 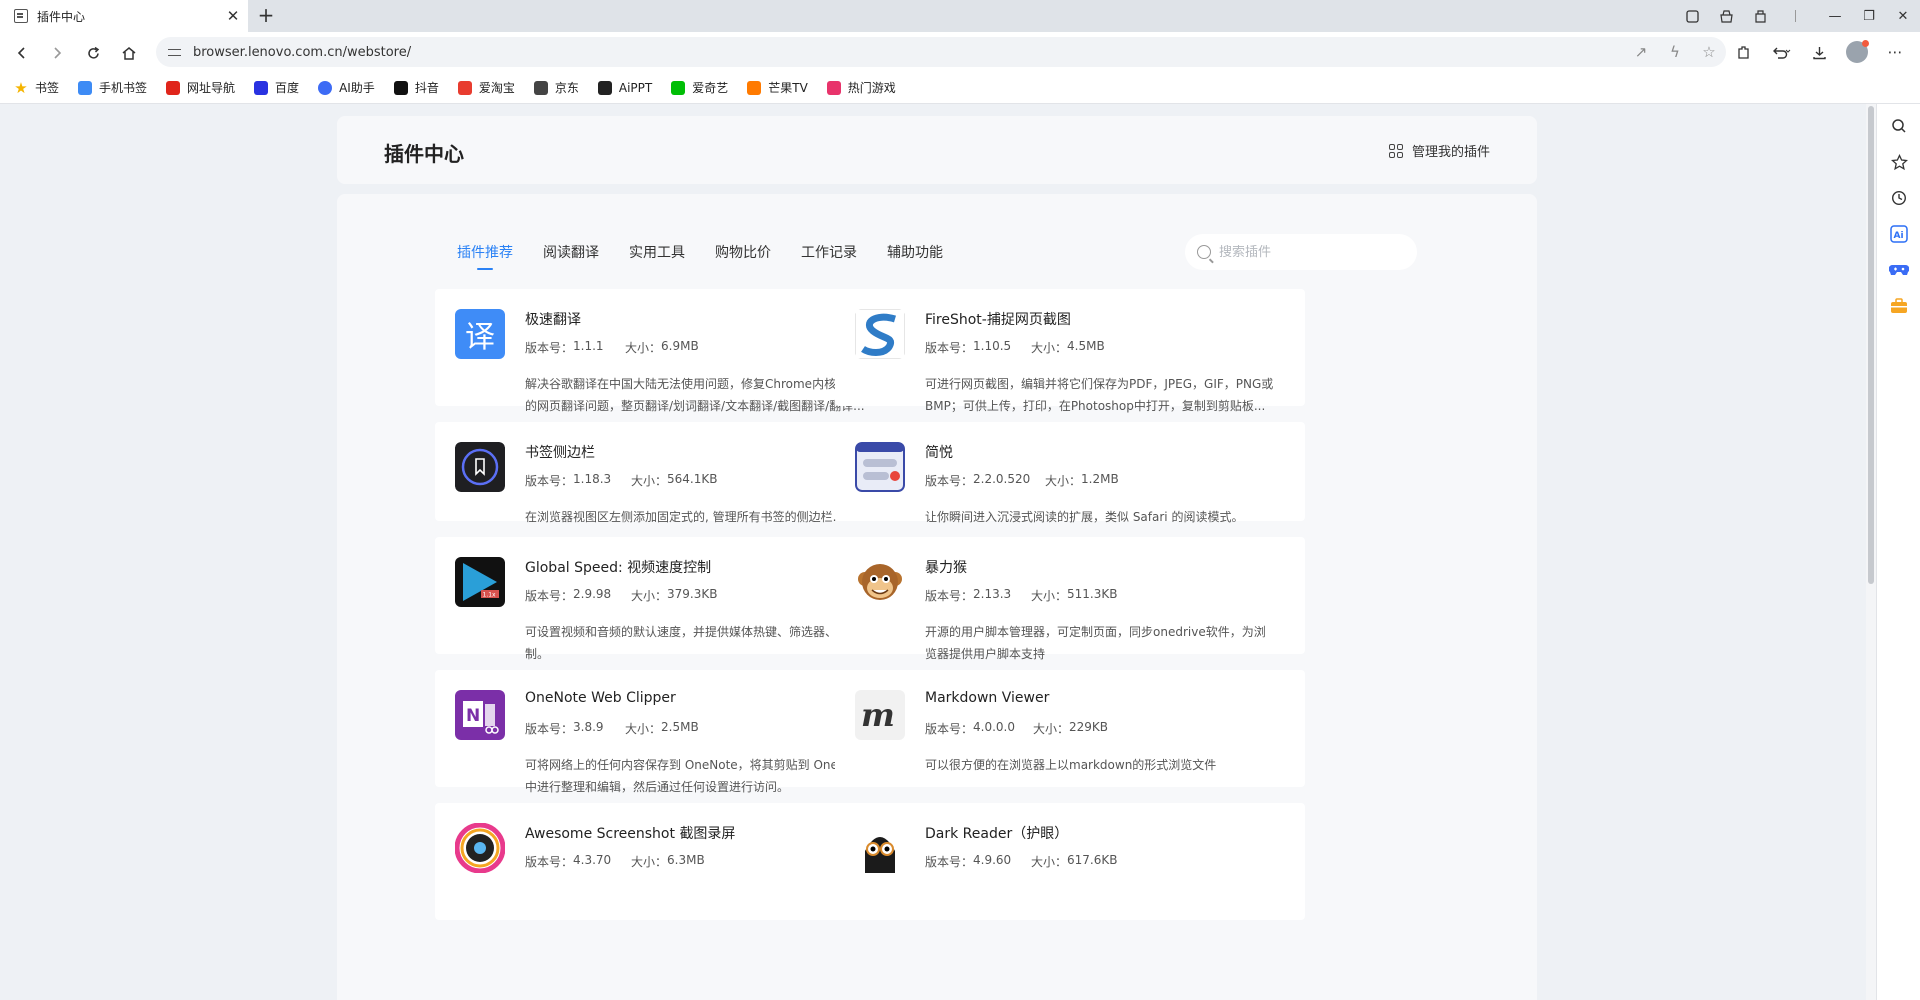 I want to click on search-box, so click(x=1301, y=252).